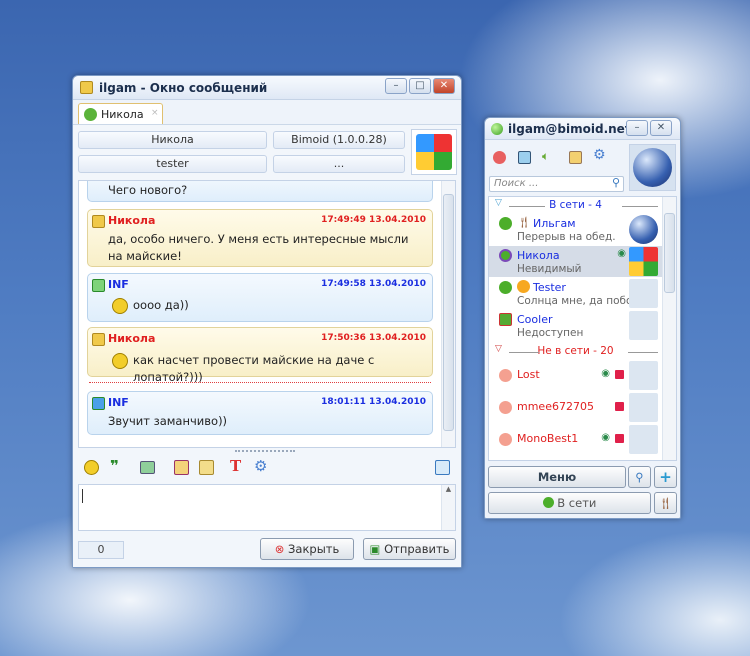 This screenshot has width=750, height=656. I want to click on status-button: В сети, so click(569, 503).